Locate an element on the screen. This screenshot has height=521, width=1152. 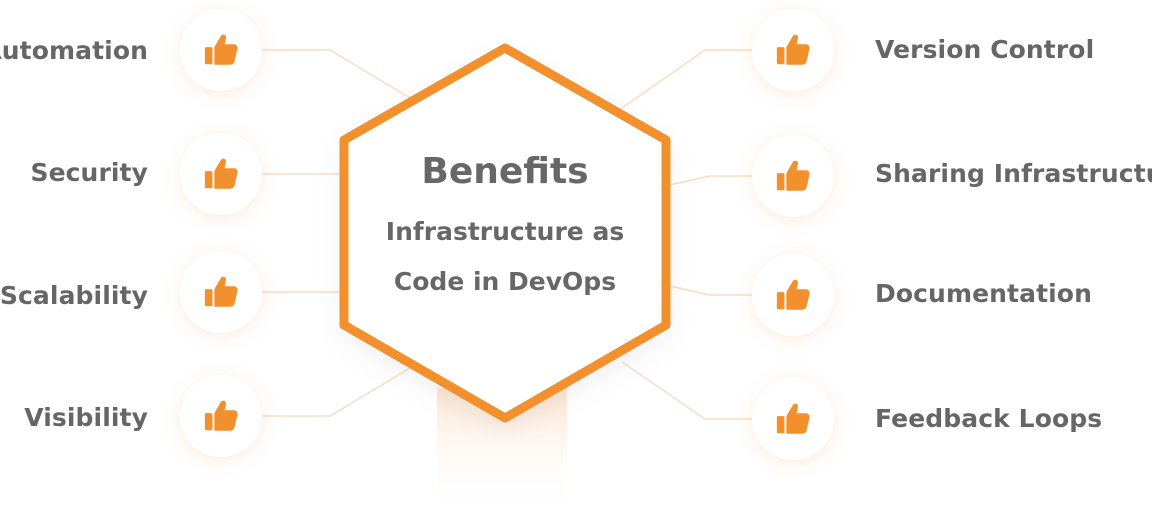
benefit-label-feedback-loops: Feedback Loops is located at coordinates (989, 418).